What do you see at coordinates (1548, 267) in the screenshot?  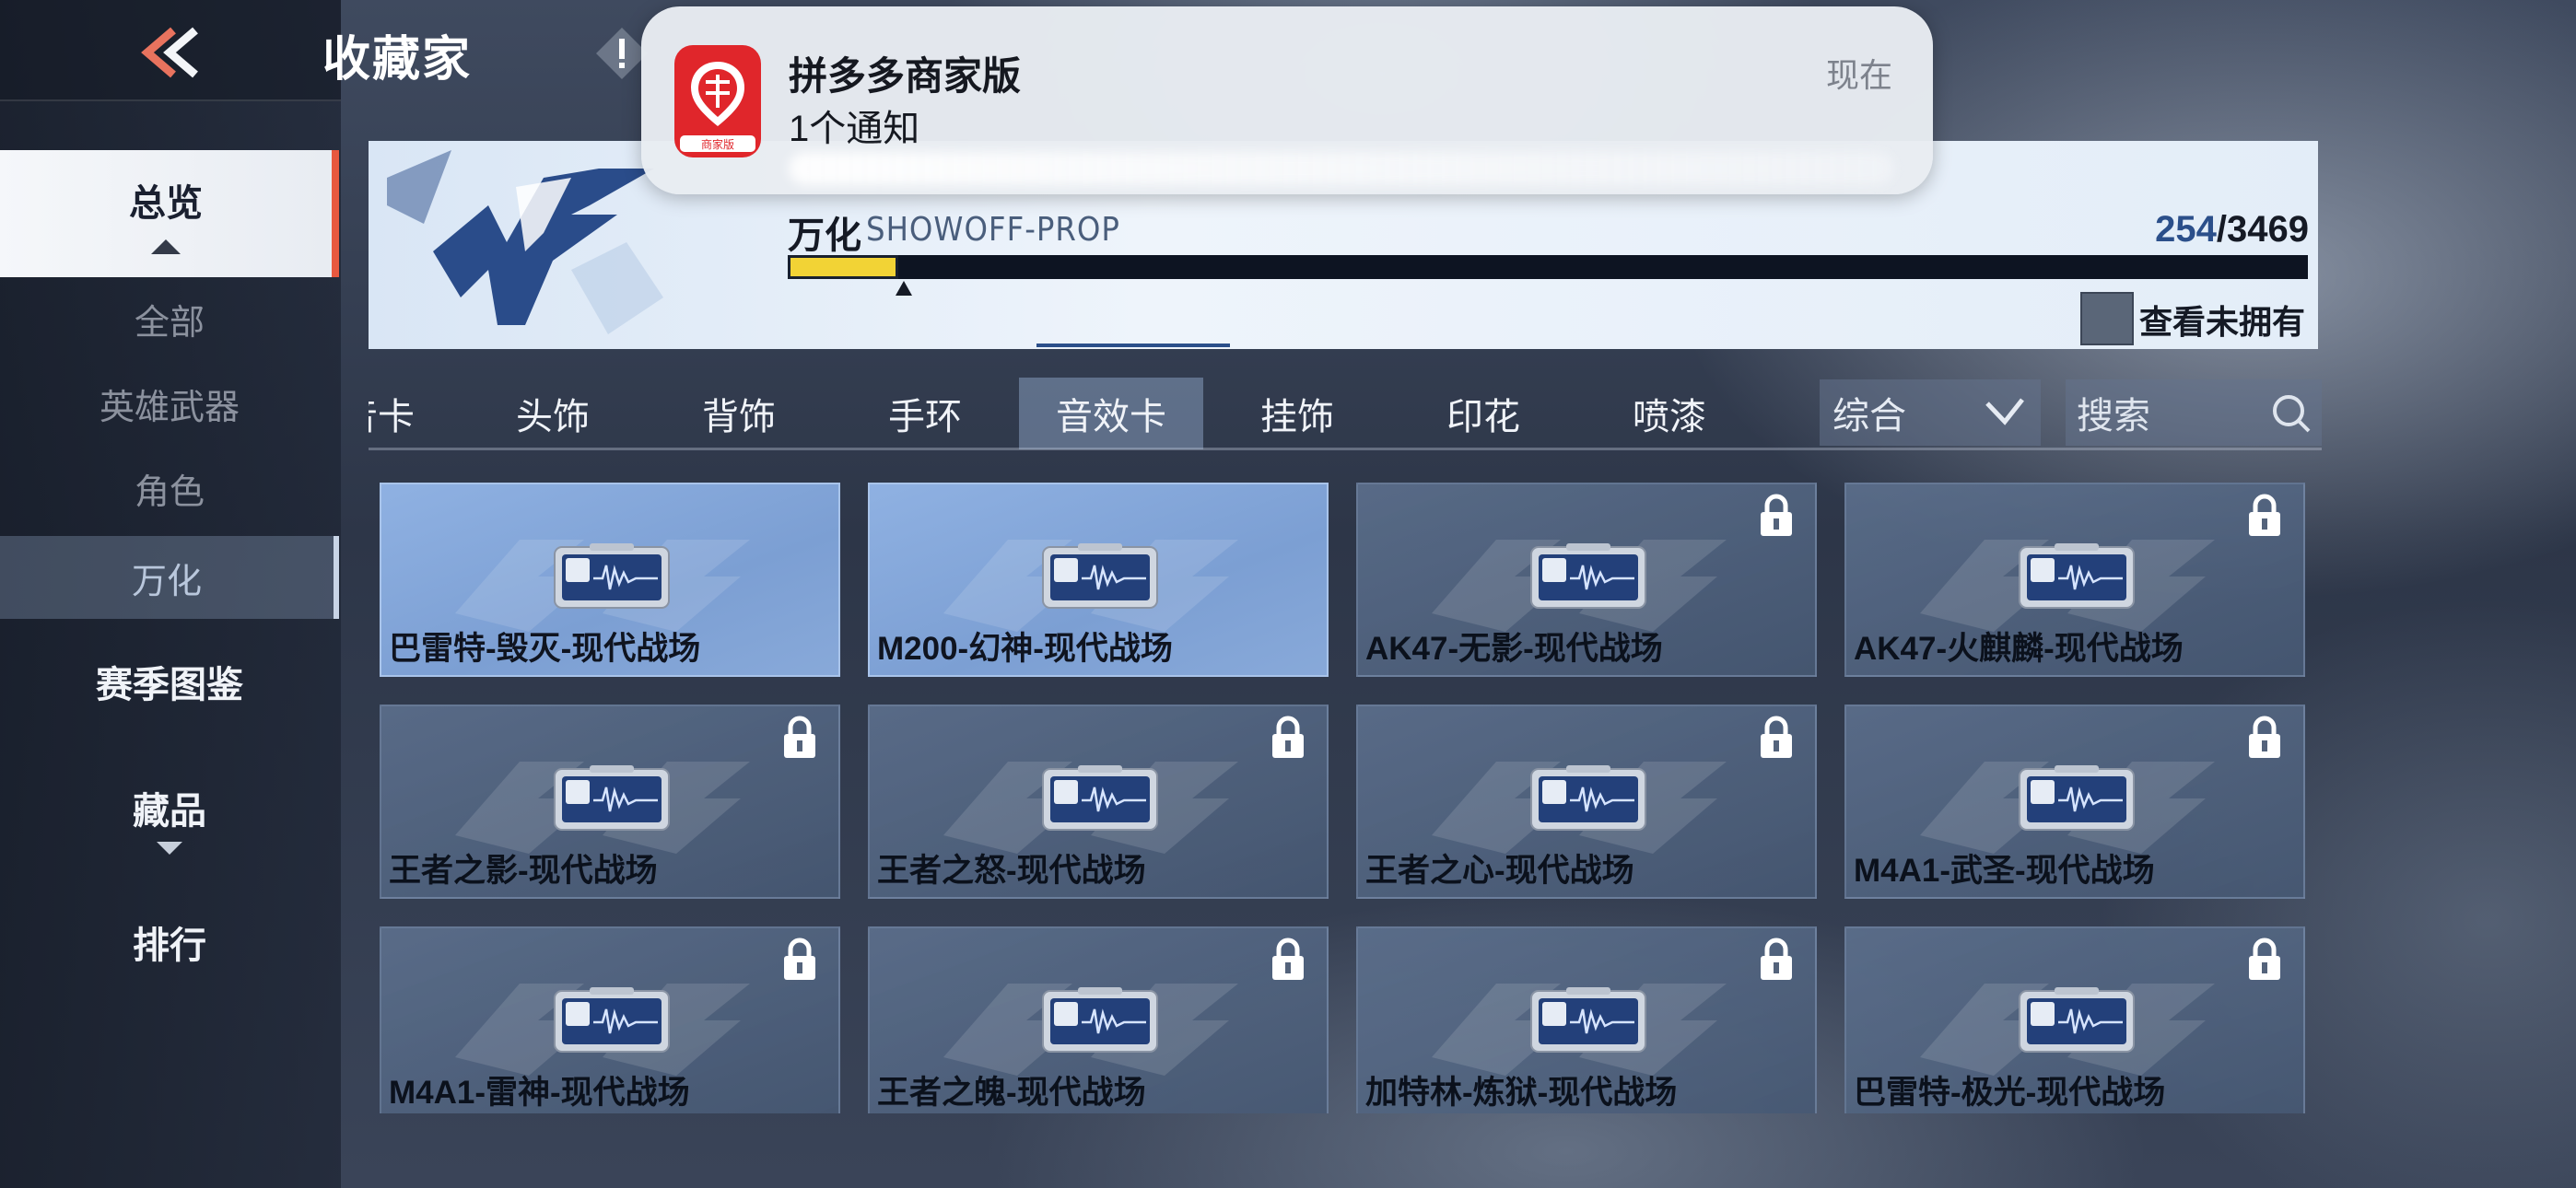 I see `collection-progress-bar` at bounding box center [1548, 267].